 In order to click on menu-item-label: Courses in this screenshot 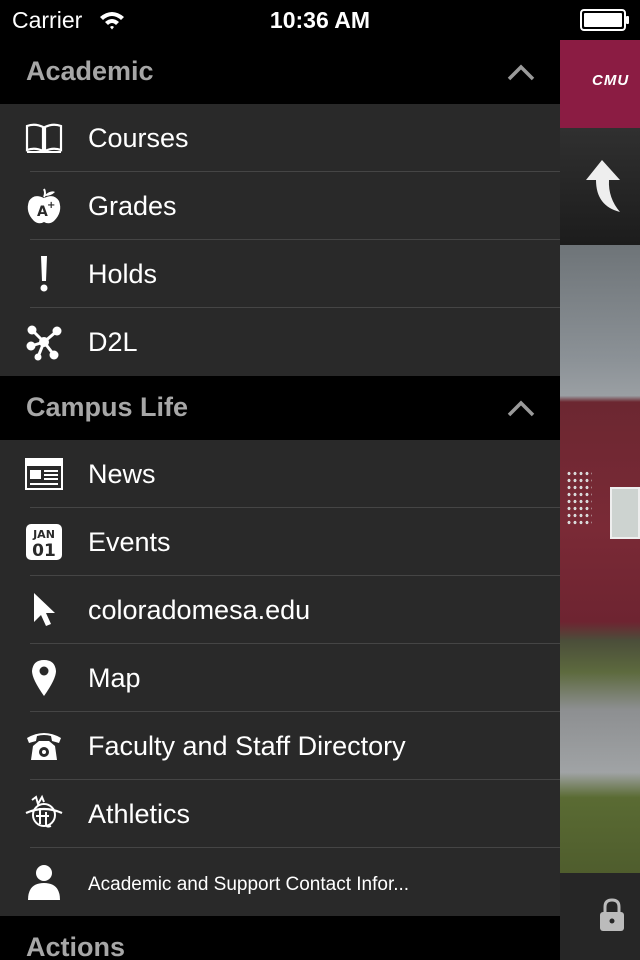, I will do `click(138, 138)`.